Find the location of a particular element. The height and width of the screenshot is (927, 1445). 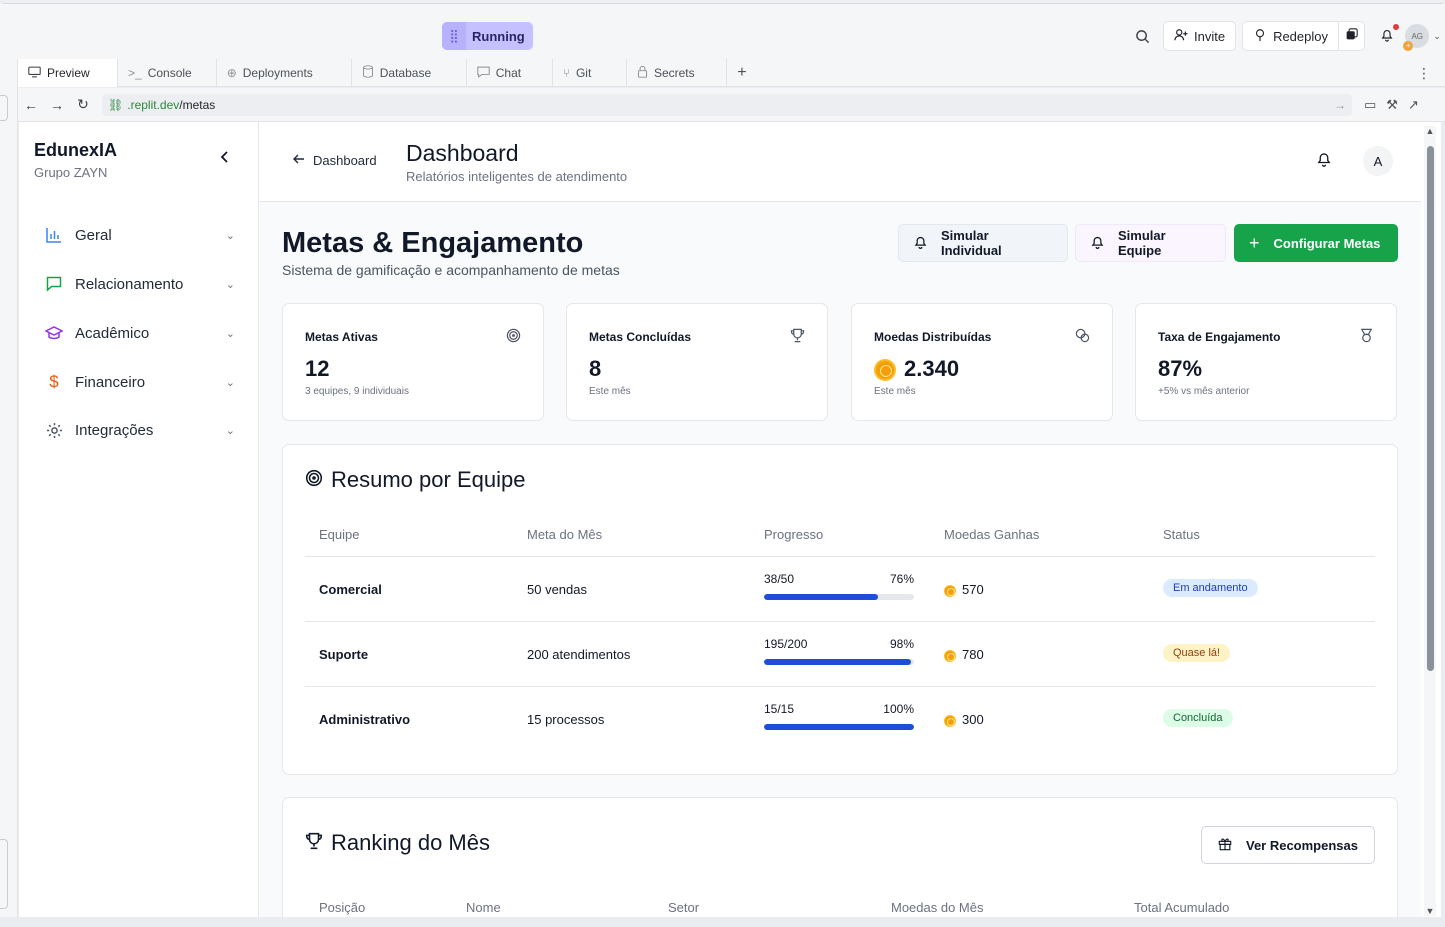

avatar: AG + is located at coordinates (1416, 37).